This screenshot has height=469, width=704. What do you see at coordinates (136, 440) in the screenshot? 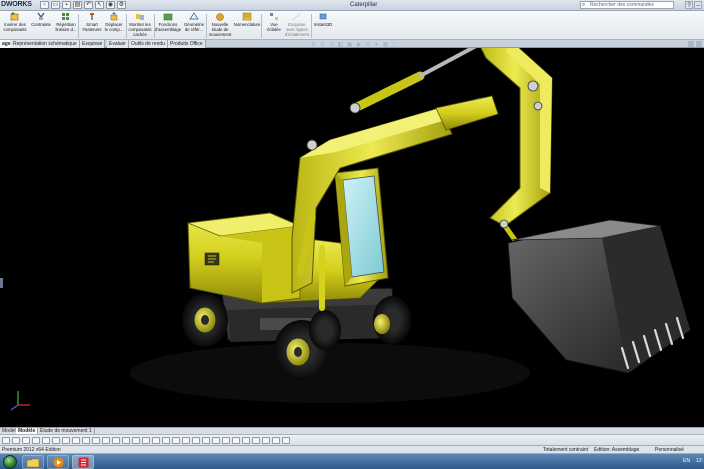
I see `force-icon` at bounding box center [136, 440].